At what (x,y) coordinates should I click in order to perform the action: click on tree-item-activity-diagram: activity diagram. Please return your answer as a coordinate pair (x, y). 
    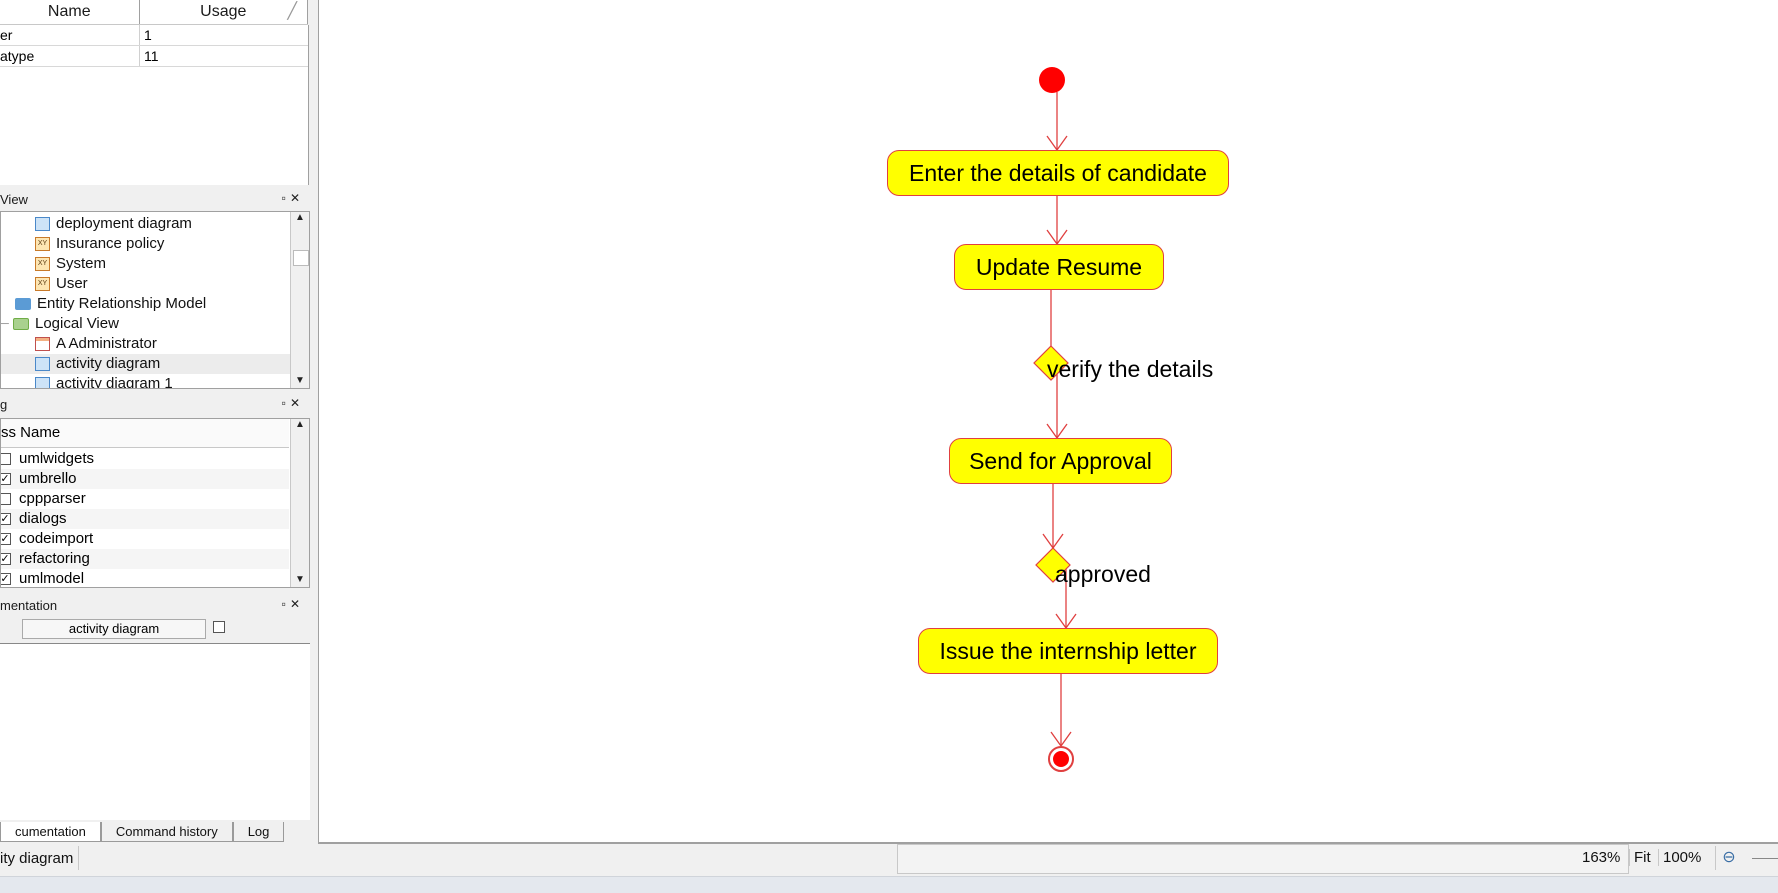
    Looking at the image, I should click on (146, 364).